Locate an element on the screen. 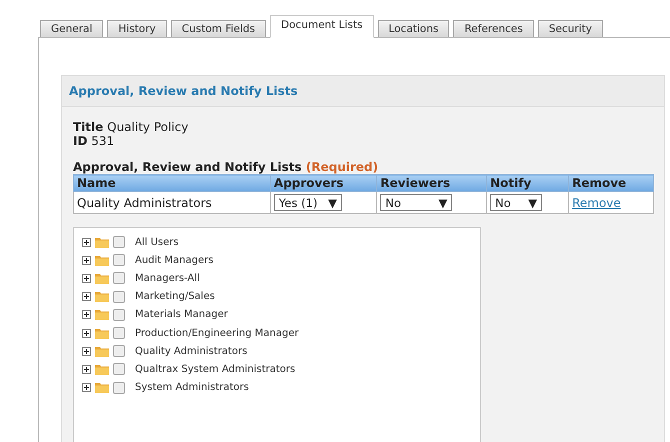 The width and height of the screenshot is (670, 442). tree-item: System Administrators is located at coordinates (192, 388).